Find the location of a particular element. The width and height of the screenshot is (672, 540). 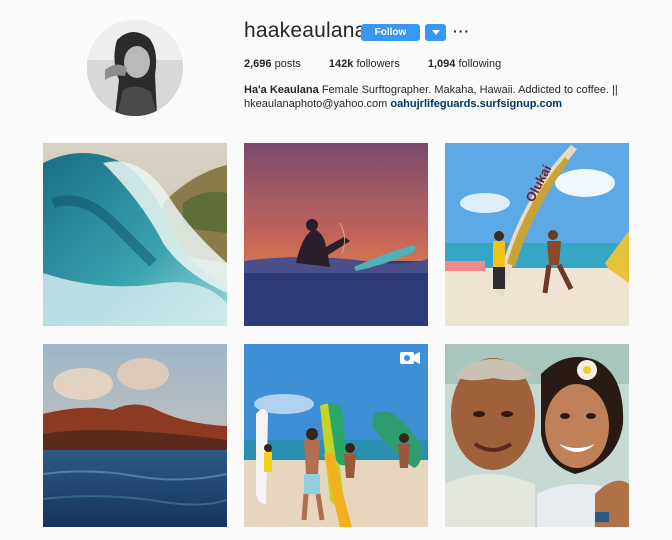

bio-email: hkeaulanaphoto@yahoo.com is located at coordinates (316, 104).